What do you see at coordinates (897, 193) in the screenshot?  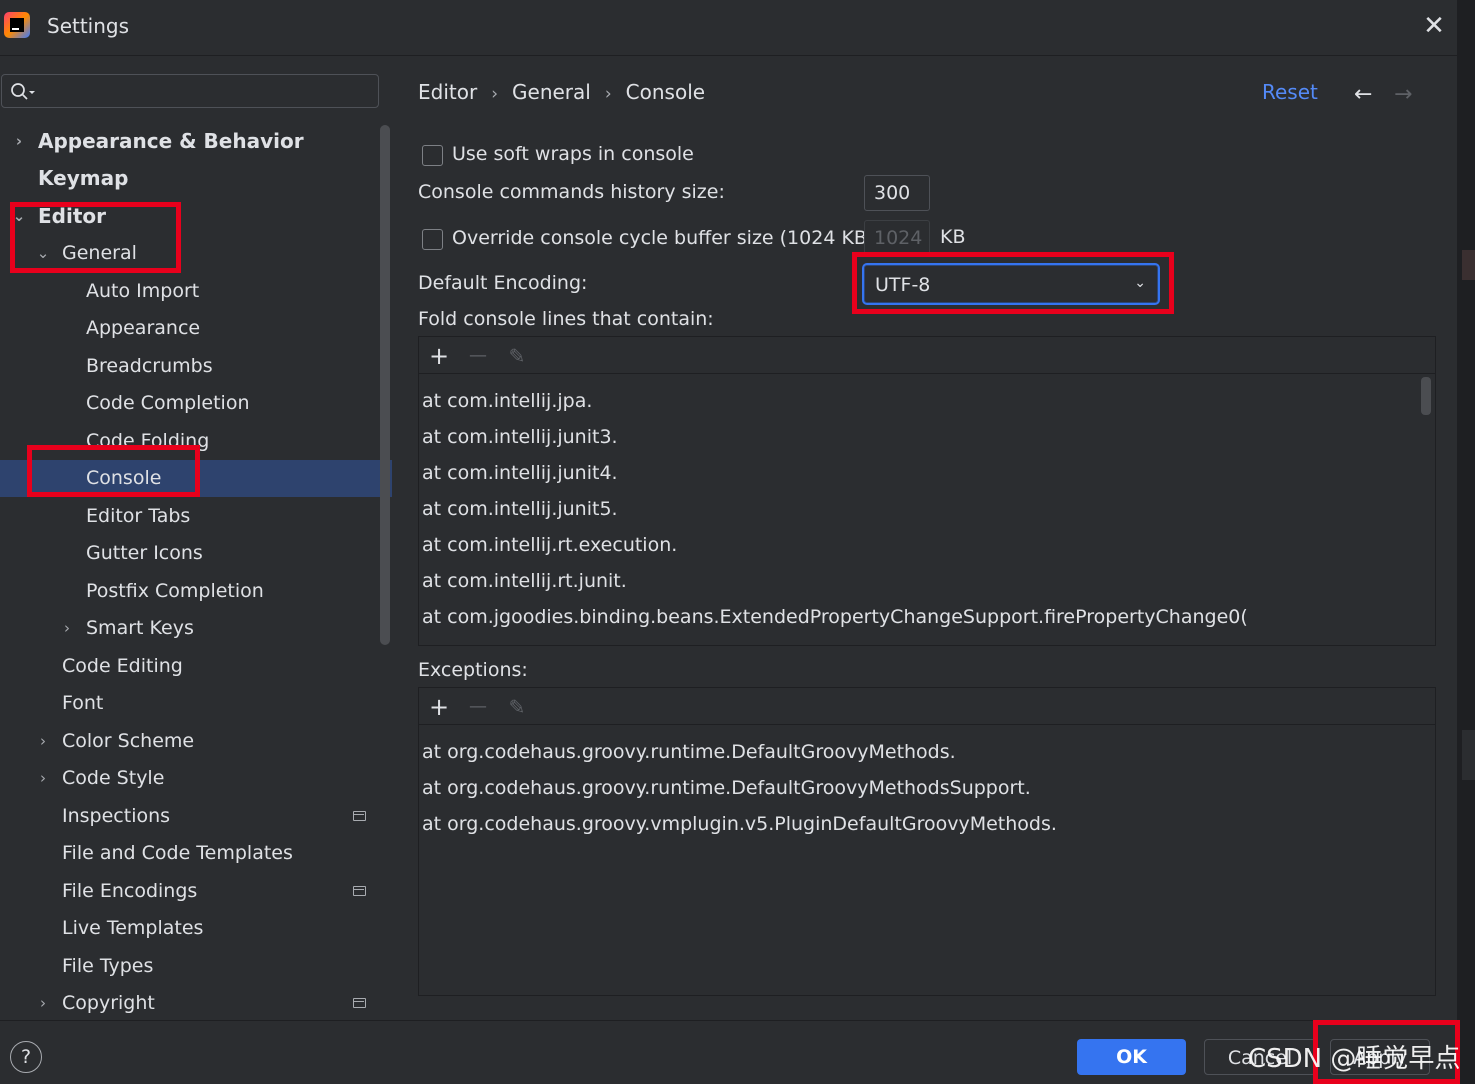 I see `history-size-field: 300` at bounding box center [897, 193].